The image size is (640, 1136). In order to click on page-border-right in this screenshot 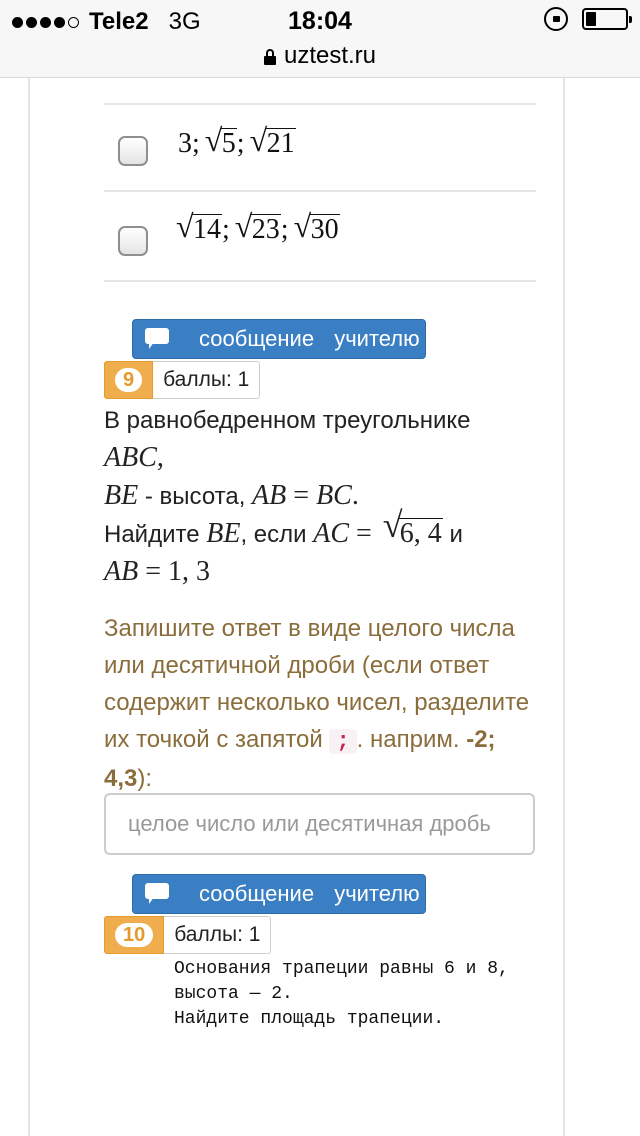, I will do `click(564, 607)`.